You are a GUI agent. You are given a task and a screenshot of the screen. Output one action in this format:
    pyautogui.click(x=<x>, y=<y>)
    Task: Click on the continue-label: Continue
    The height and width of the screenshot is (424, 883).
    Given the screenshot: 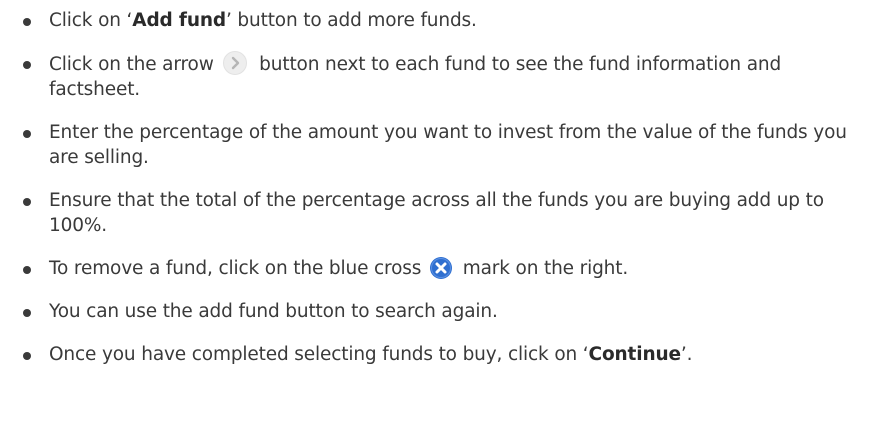 What is the action you would take?
    pyautogui.click(x=634, y=354)
    